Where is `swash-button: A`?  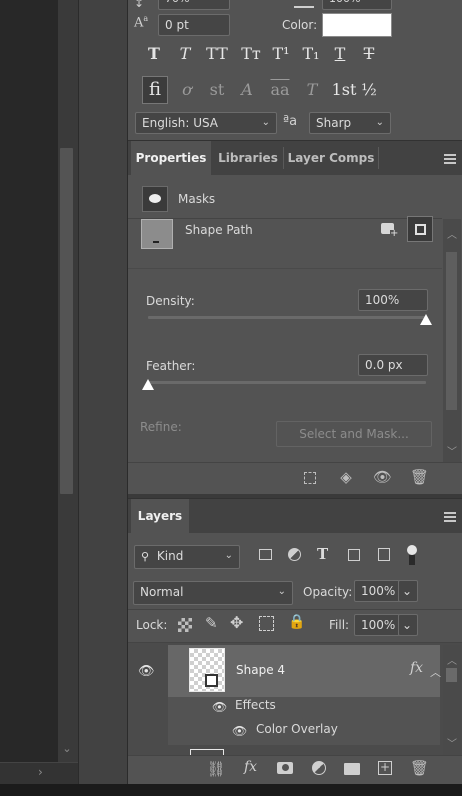 swash-button: A is located at coordinates (247, 90).